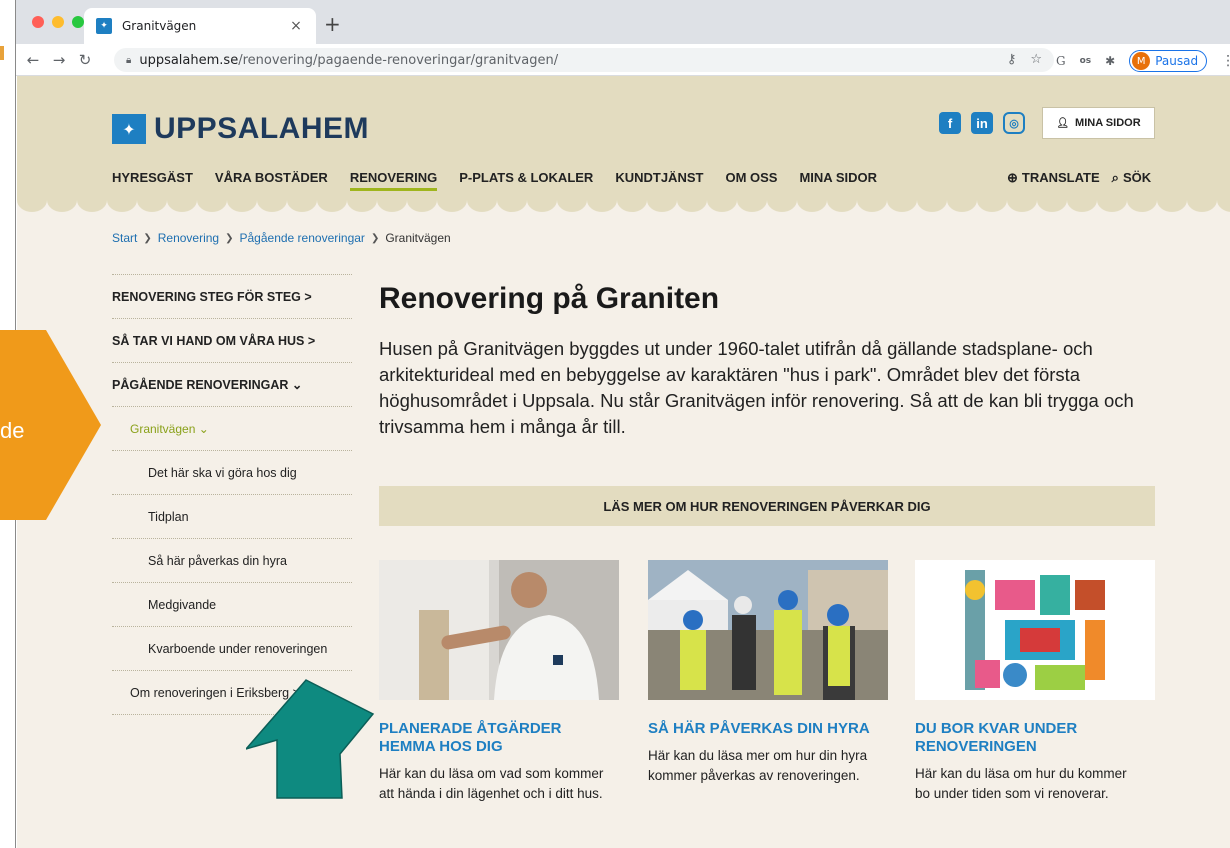 The image size is (1230, 848). I want to click on social-links: f in ◎, so click(982, 123).